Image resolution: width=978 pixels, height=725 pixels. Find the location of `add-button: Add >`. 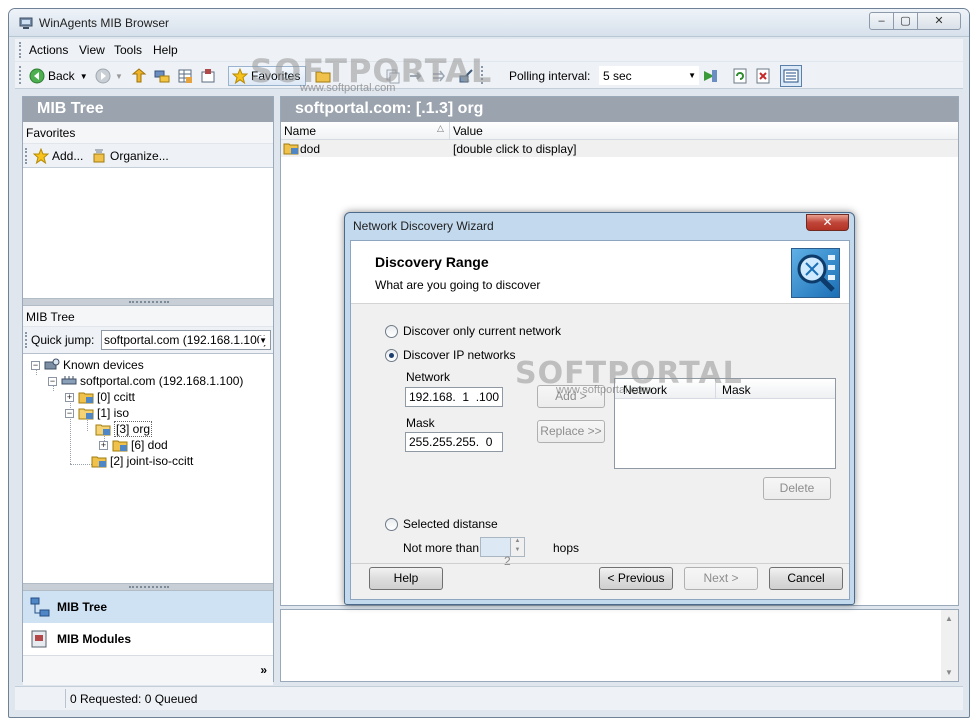

add-button: Add > is located at coordinates (571, 396).